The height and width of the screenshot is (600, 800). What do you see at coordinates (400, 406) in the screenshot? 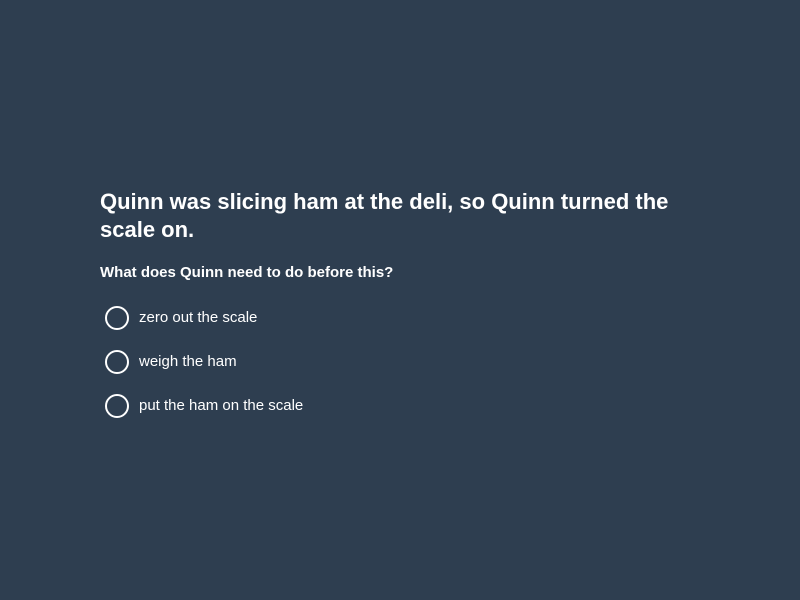
I see `answer-option-3: put the ham on the scale` at bounding box center [400, 406].